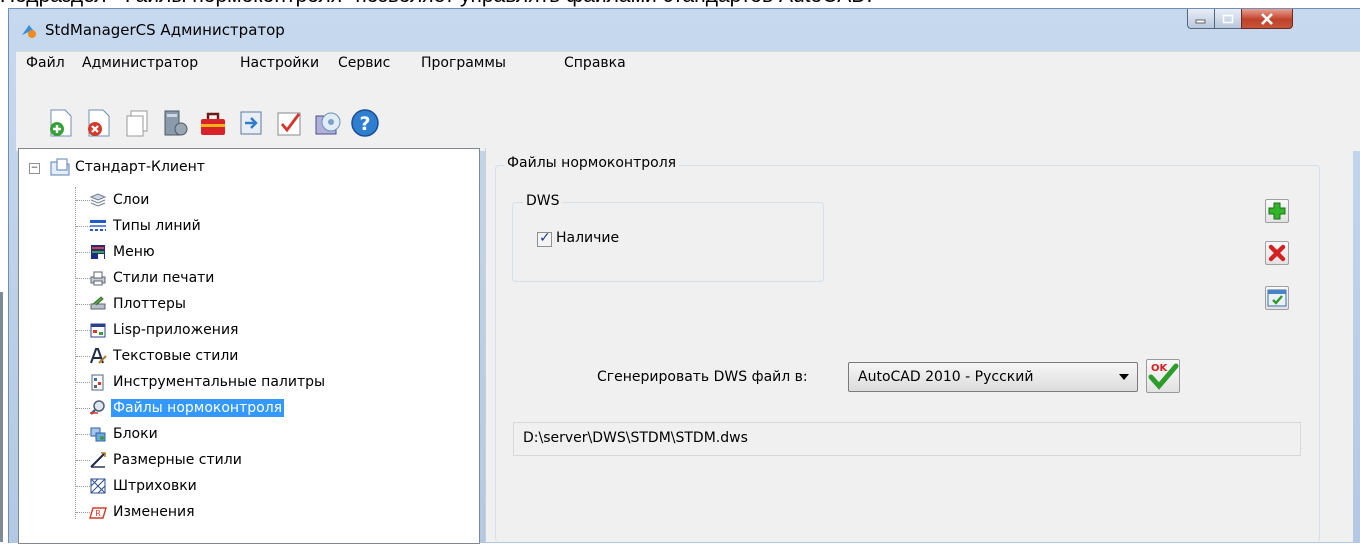 The width and height of the screenshot is (1360, 544). I want to click on plus-icon, so click(1277, 211).